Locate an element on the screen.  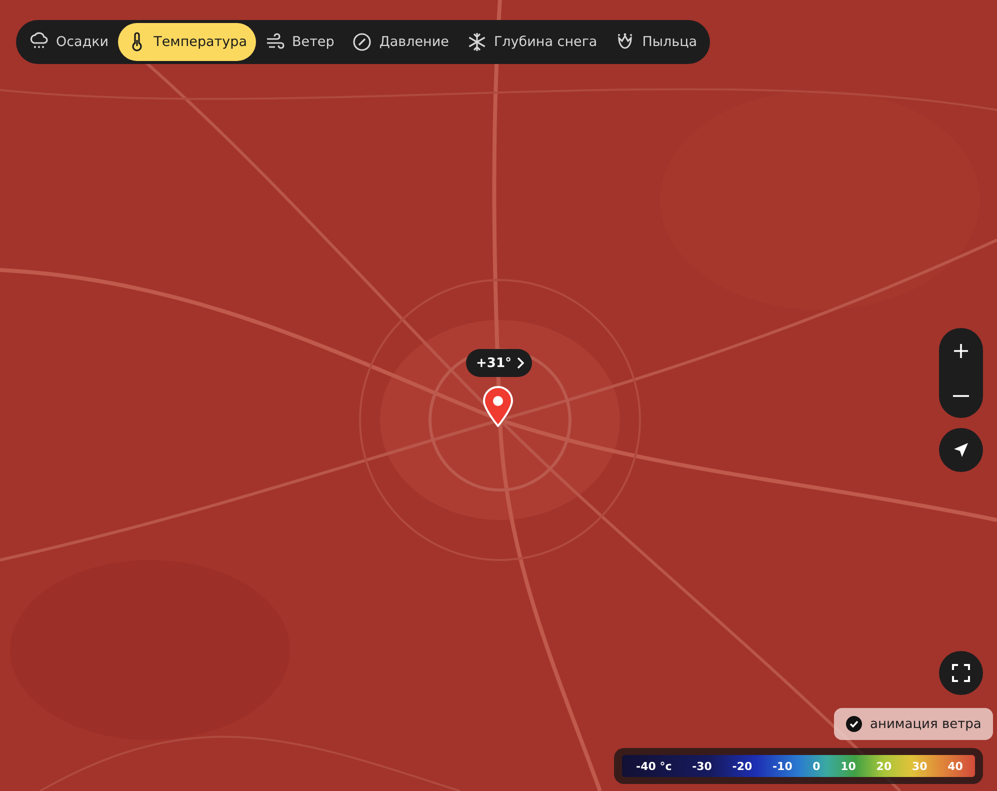
check-icon is located at coordinates (854, 724).